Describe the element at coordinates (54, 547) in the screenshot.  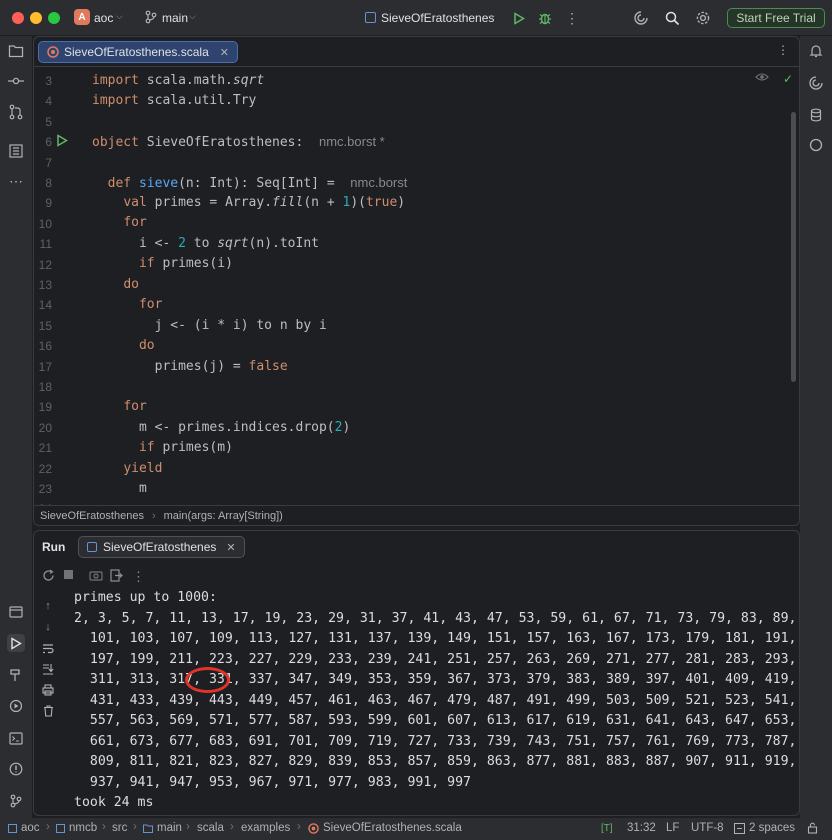
I see `run-panel-title: Run` at that location.